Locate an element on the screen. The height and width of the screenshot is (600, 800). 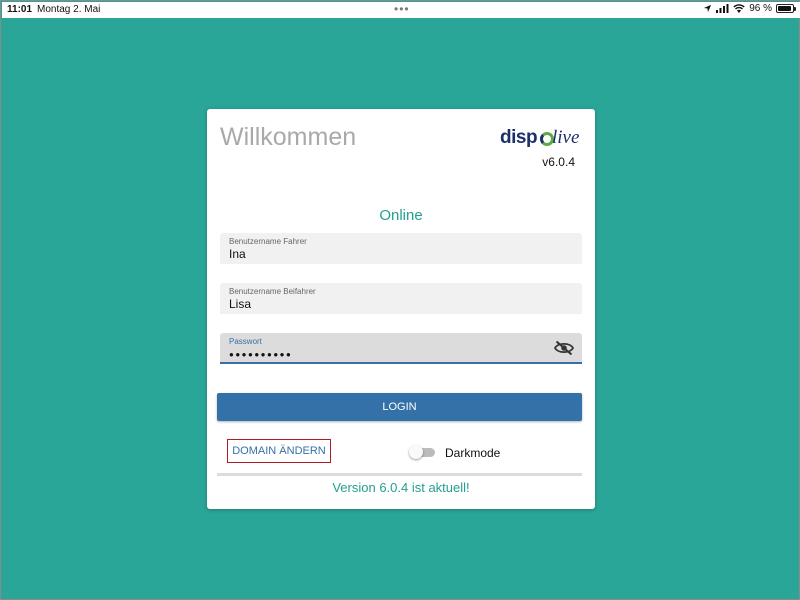
darkmode-toggle is located at coordinates (422, 452).